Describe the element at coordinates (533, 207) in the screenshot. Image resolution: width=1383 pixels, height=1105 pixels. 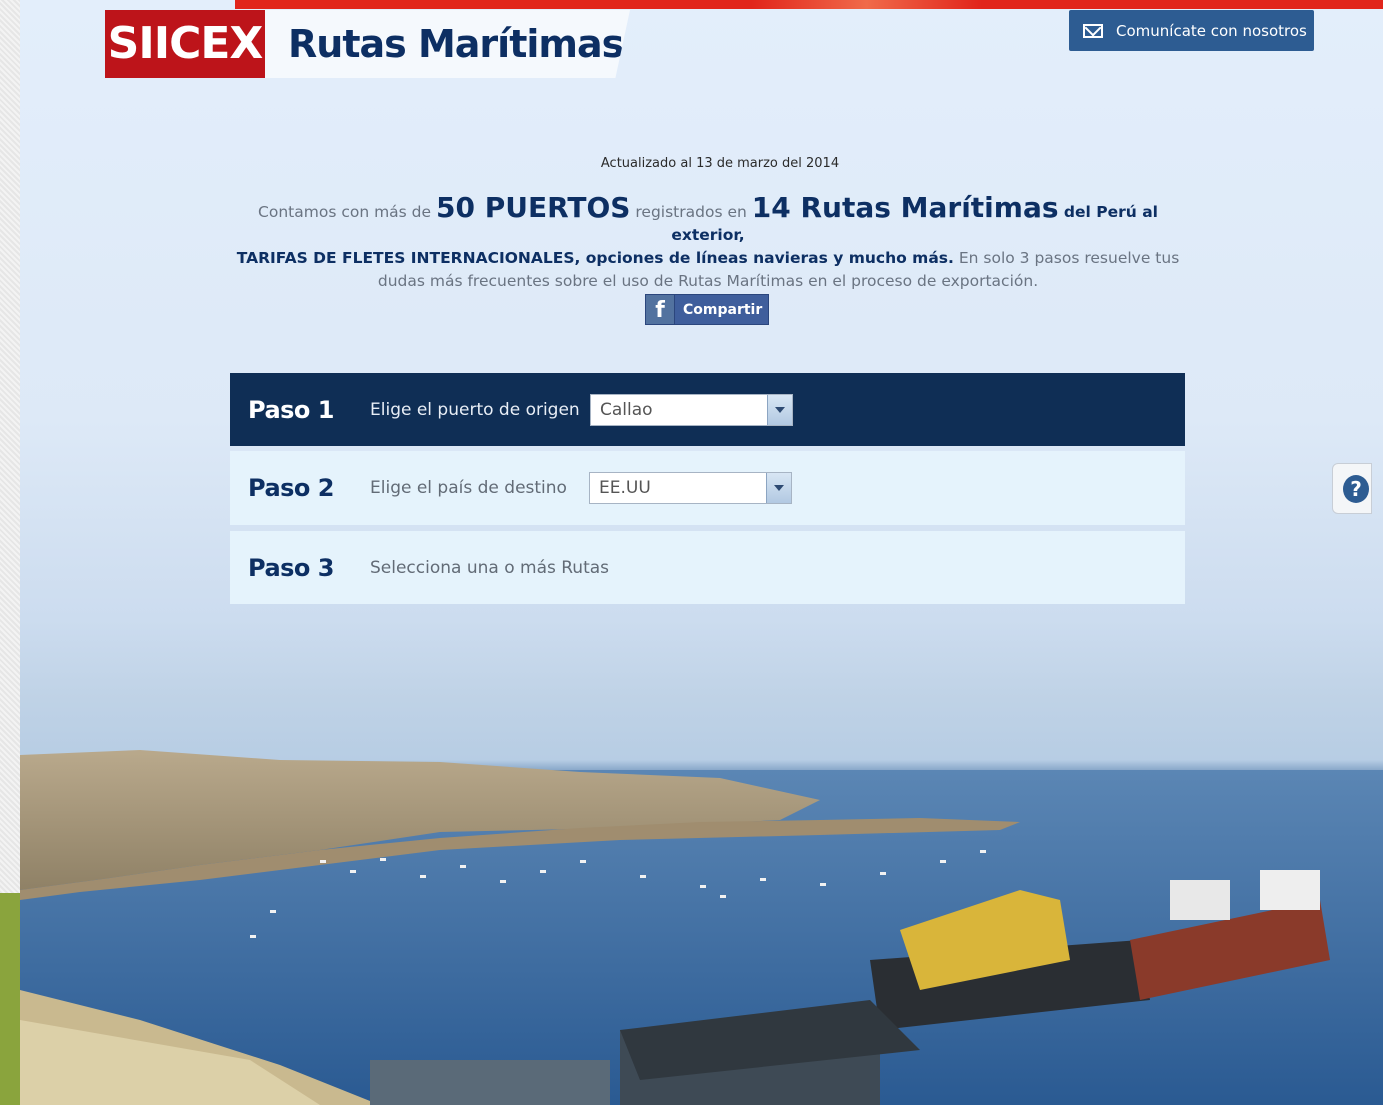
I see `intro-ports-count: 50 PUERTOS` at that location.